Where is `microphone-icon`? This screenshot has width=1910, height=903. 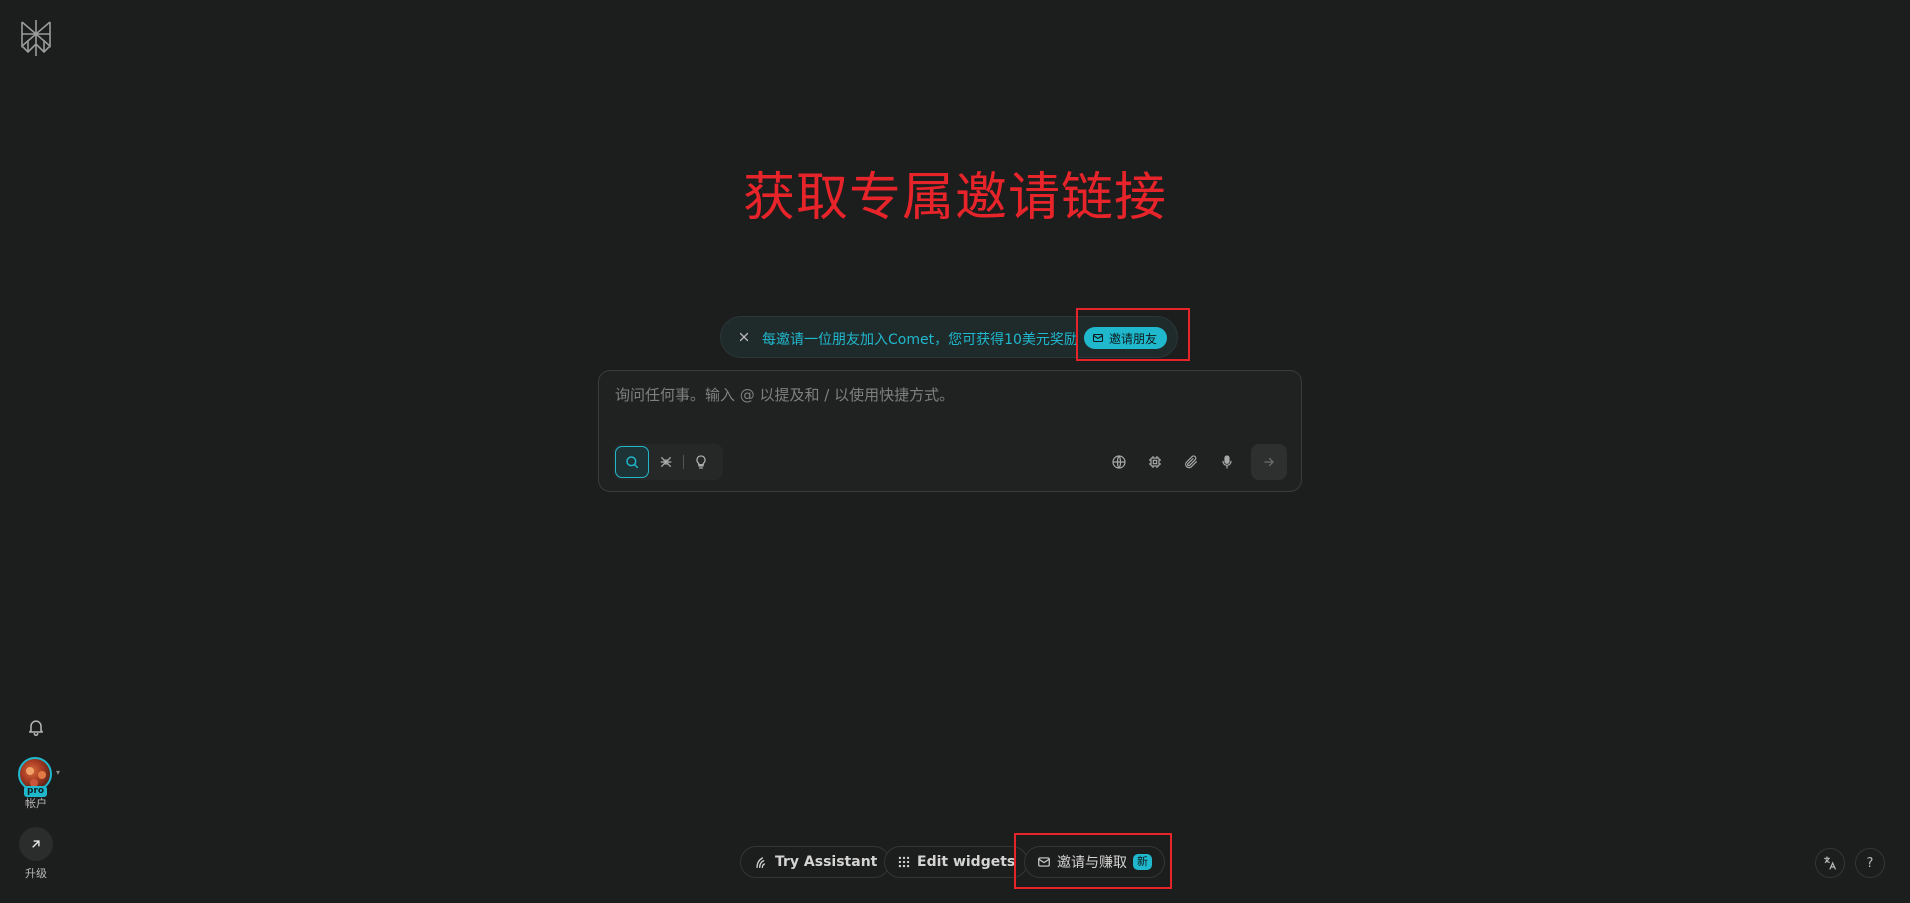 microphone-icon is located at coordinates (1227, 462).